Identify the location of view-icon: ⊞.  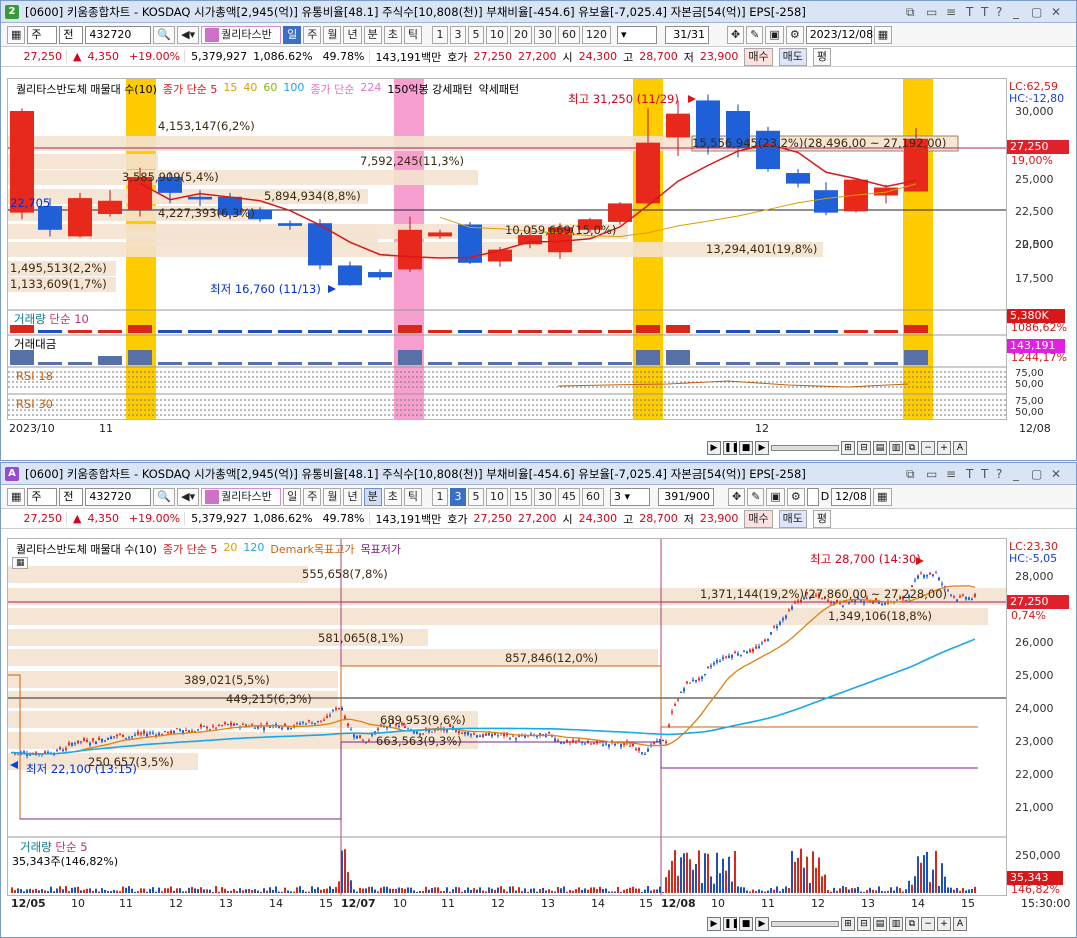
(848, 924).